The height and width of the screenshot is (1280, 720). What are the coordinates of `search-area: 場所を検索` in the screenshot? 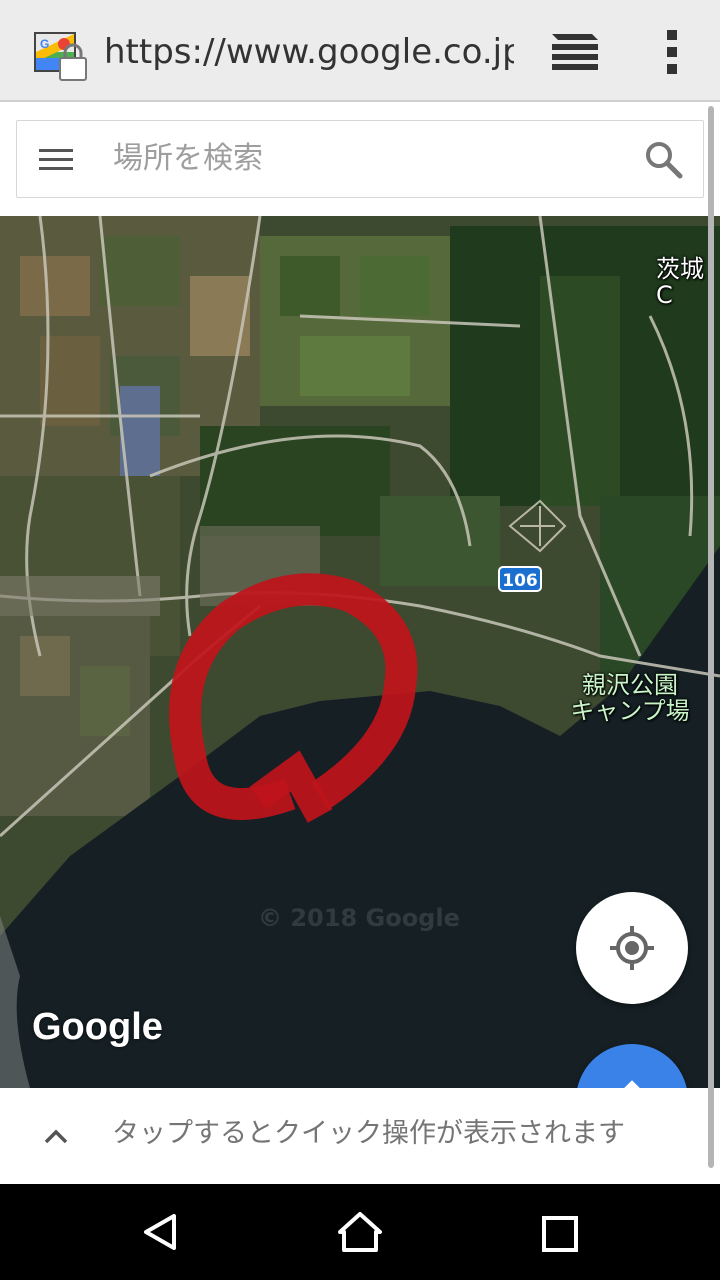 It's located at (360, 159).